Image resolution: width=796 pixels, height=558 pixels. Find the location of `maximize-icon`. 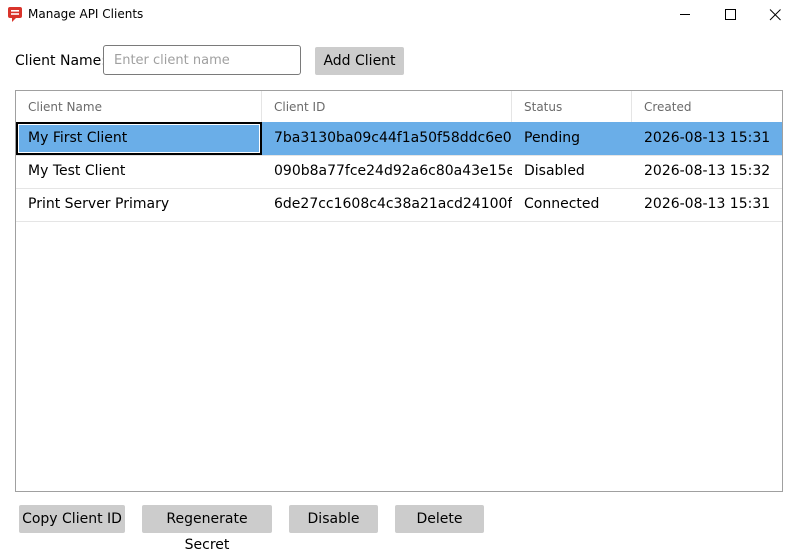

maximize-icon is located at coordinates (730, 14).